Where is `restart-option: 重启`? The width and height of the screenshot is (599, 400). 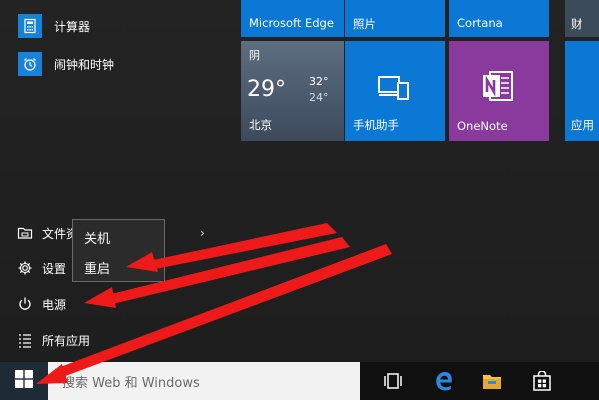
restart-option: 重启 is located at coordinates (97, 267).